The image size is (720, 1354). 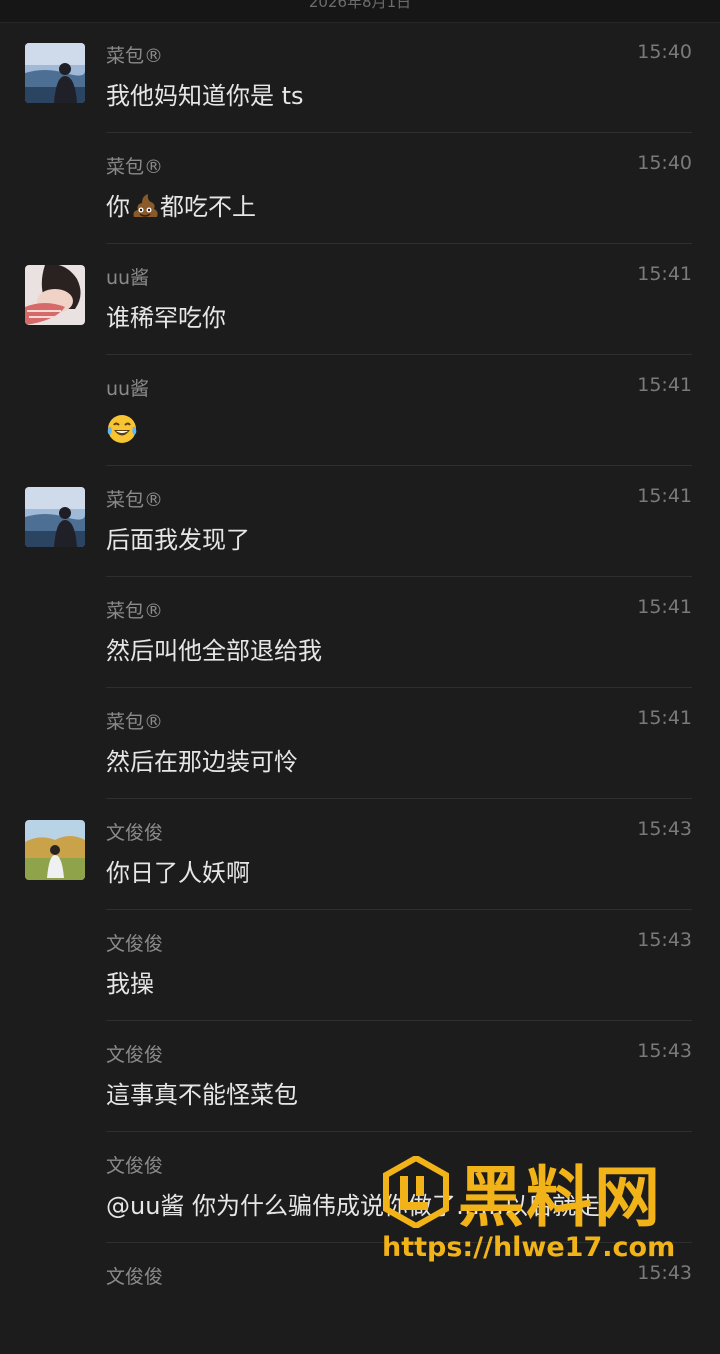 I want to click on message-item: 菜包® 15:41 后面我发现了, so click(x=360, y=521).